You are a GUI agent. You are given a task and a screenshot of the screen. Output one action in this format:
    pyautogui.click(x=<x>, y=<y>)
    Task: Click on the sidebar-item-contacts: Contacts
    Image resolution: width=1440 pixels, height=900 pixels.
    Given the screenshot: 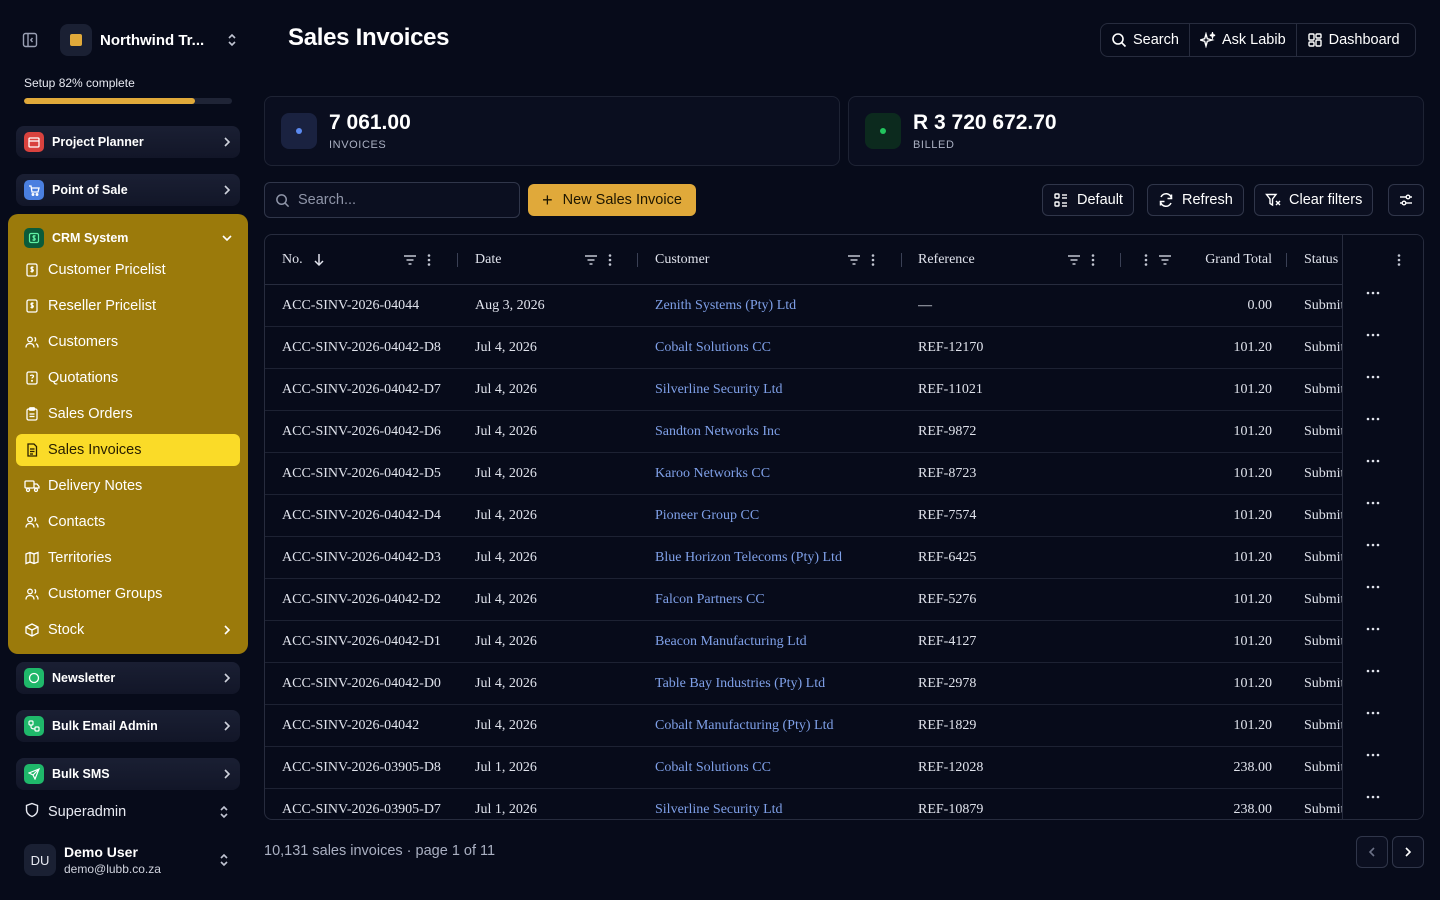 What is the action you would take?
    pyautogui.click(x=128, y=522)
    